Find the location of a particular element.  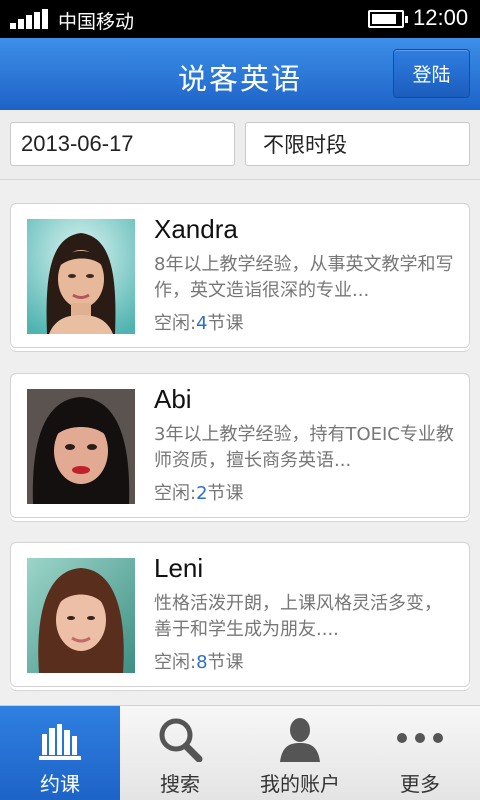

free-slots: 空闲:2节课 is located at coordinates (199, 492).